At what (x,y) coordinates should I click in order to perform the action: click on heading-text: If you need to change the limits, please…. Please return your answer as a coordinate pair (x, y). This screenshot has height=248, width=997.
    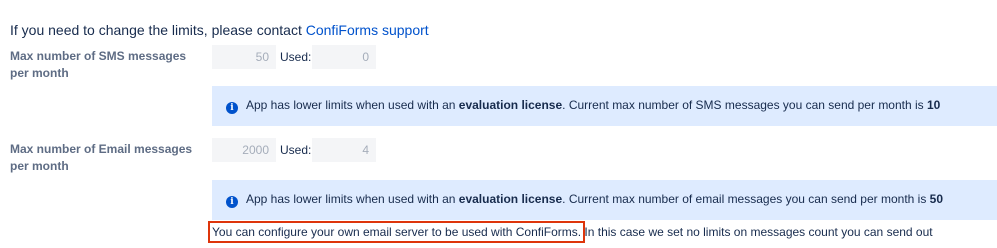
    Looking at the image, I should click on (158, 30).